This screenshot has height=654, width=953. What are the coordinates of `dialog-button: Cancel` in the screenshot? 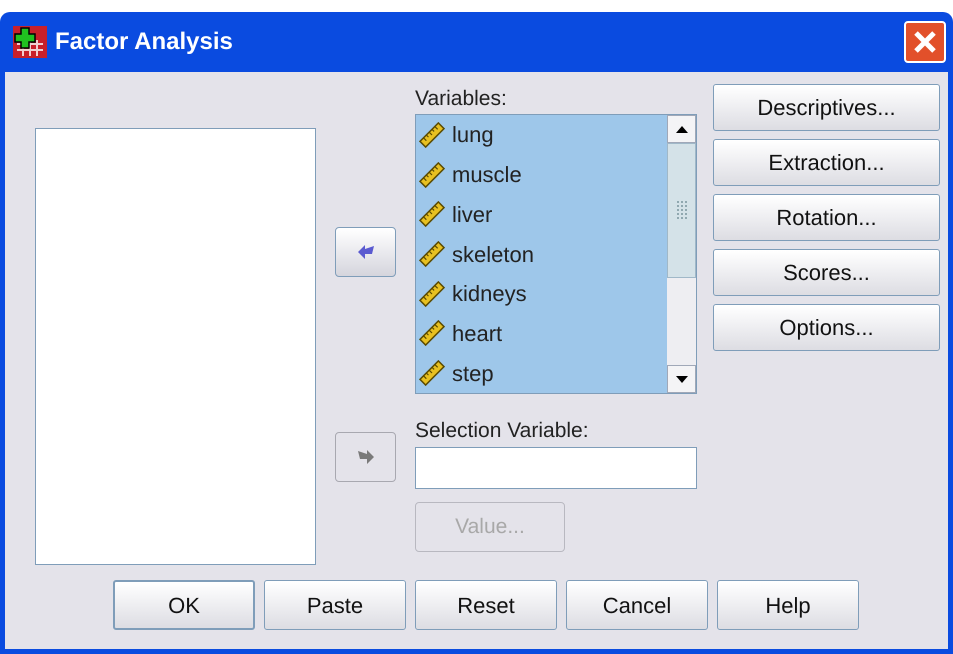 It's located at (637, 605).